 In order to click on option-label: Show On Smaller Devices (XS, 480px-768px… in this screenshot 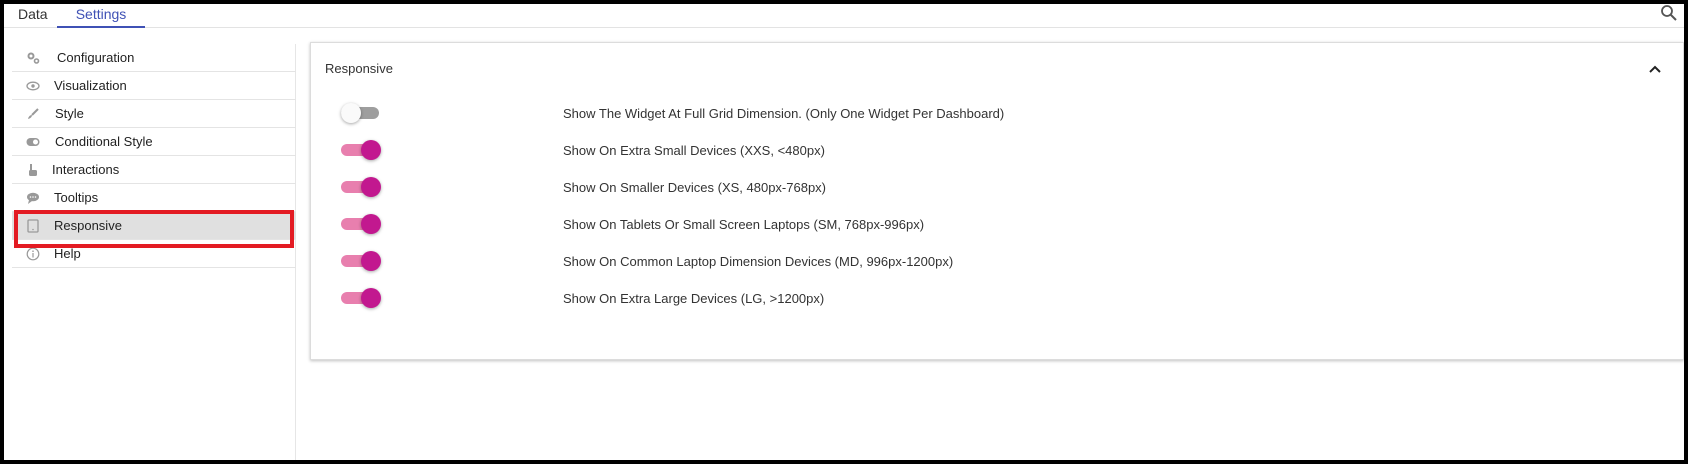, I will do `click(695, 187)`.